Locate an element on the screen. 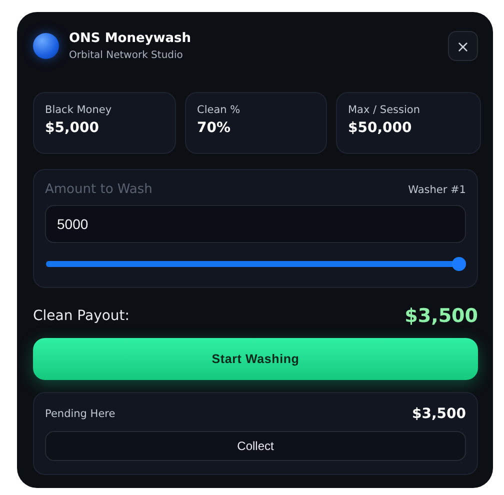 The image size is (504, 495). amount-field: 5000 is located at coordinates (255, 224).